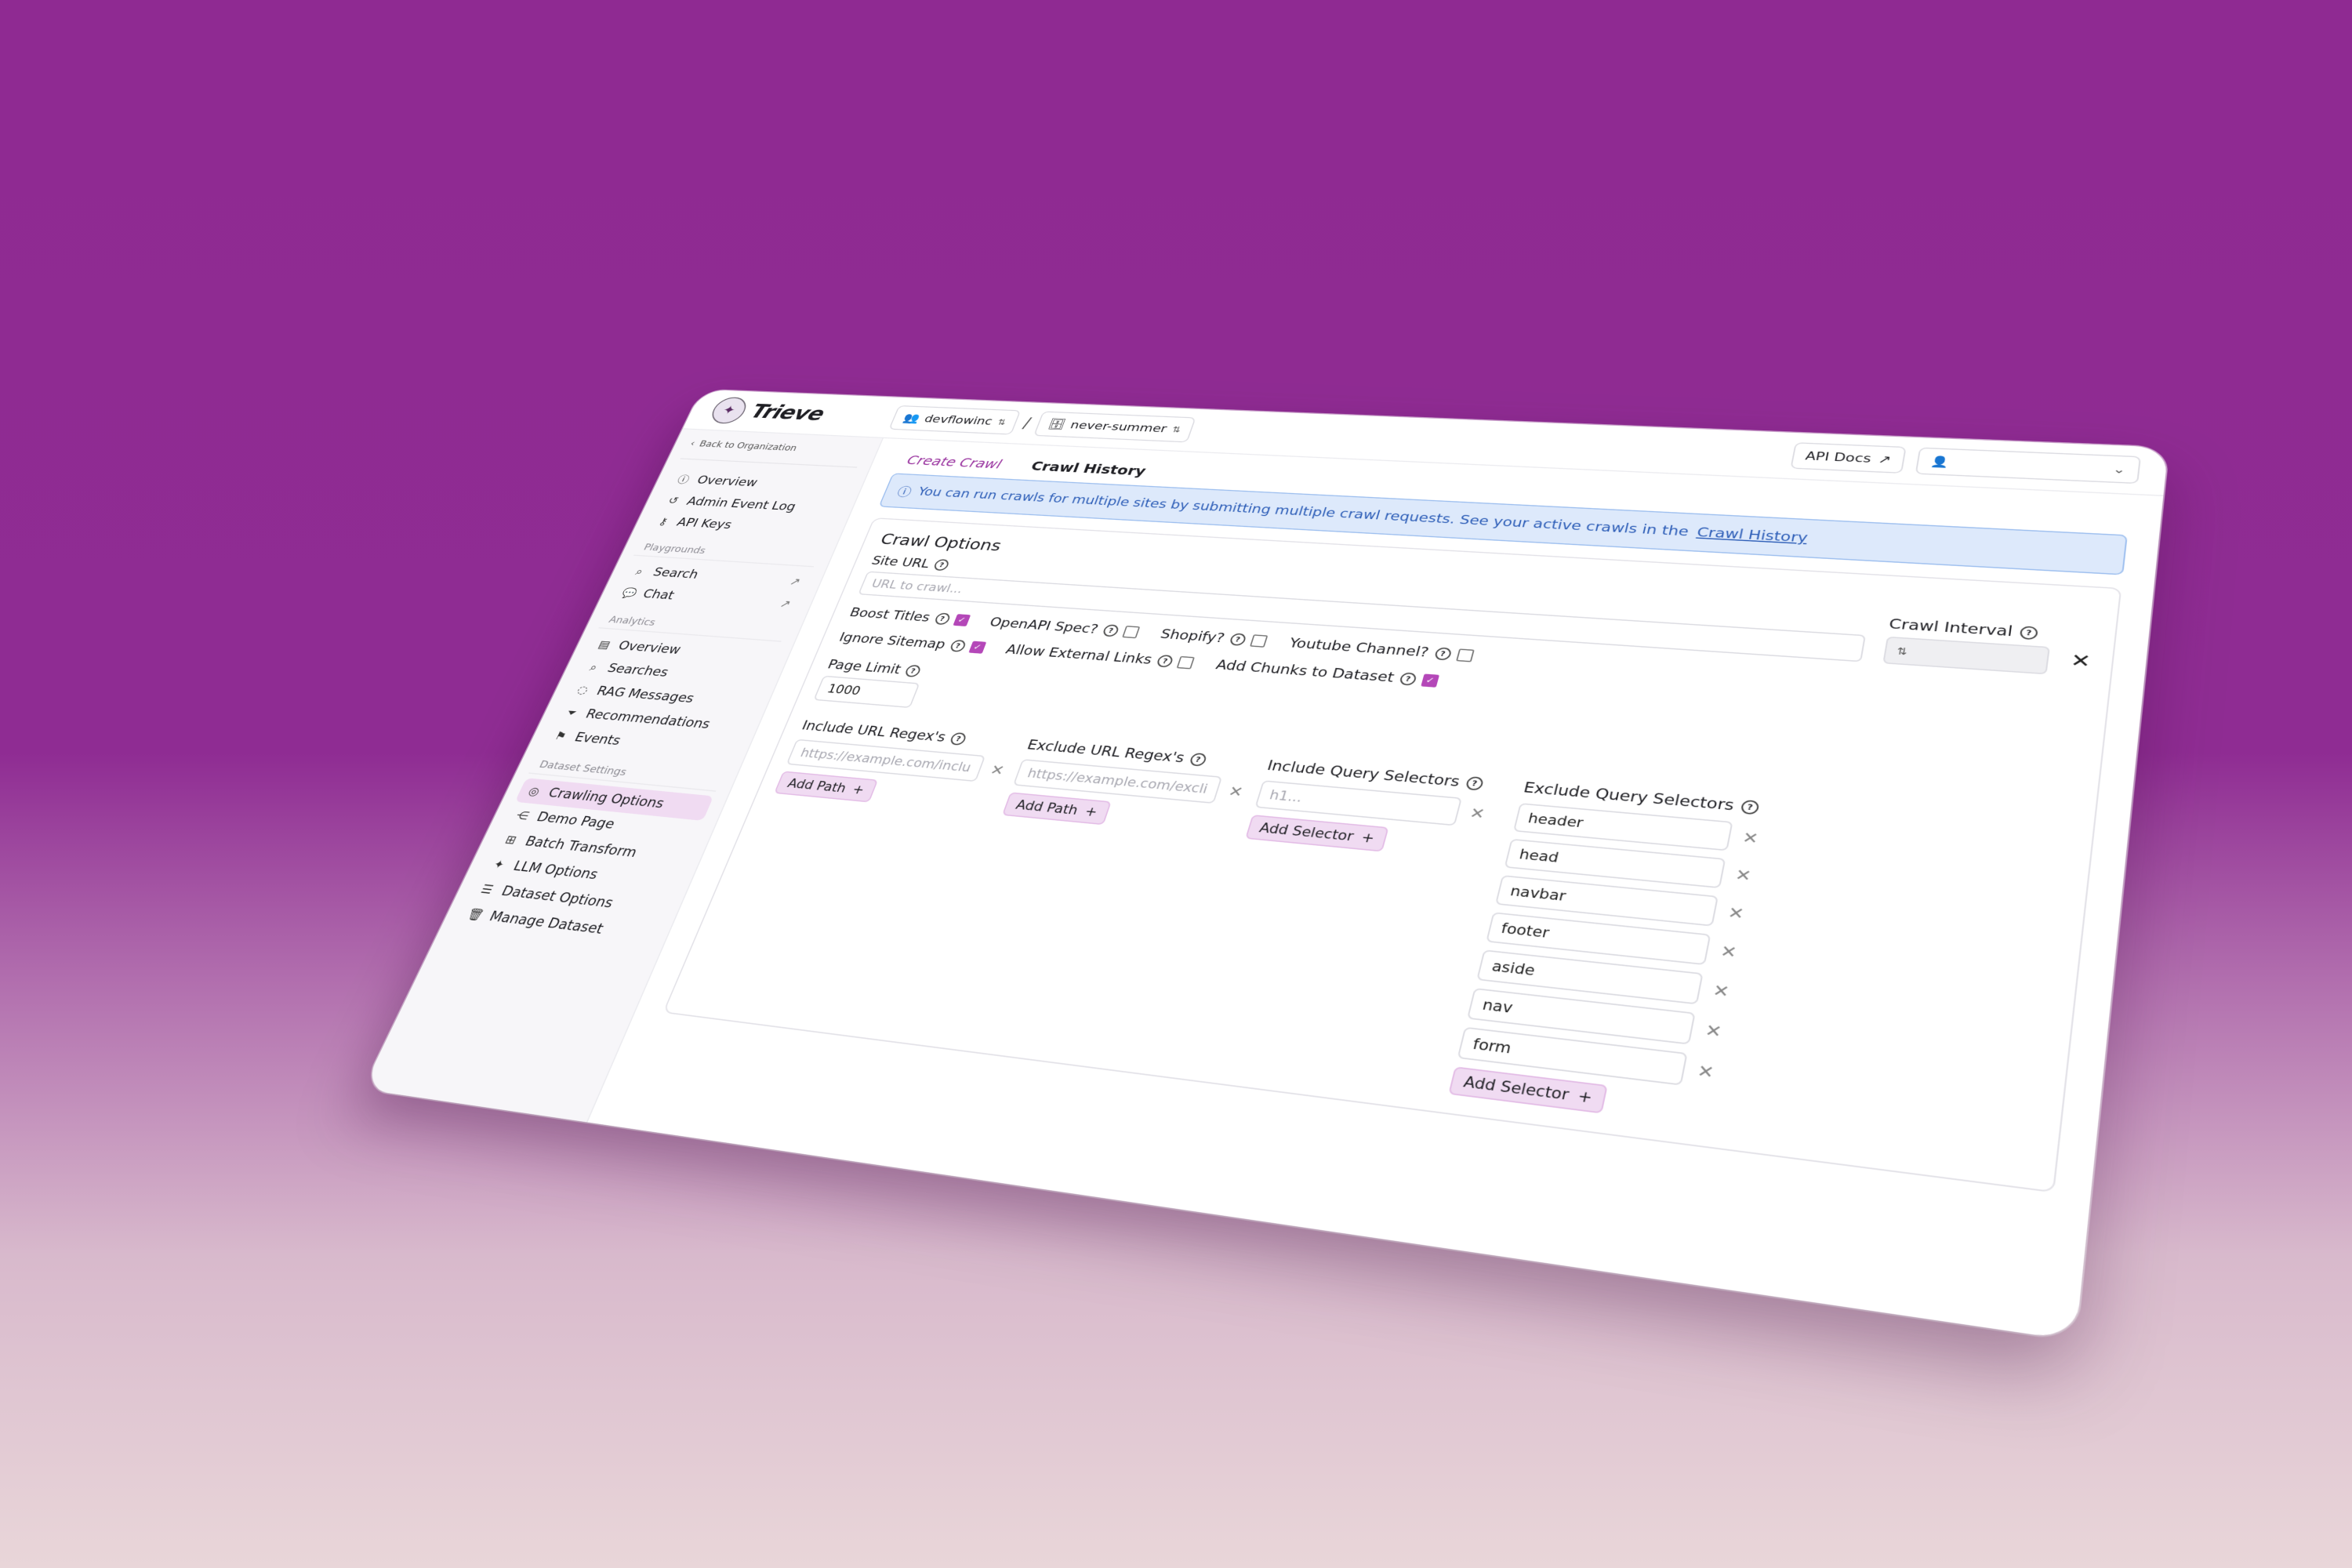 Image resolution: width=2352 pixels, height=1568 pixels. I want to click on search-icon: ⌕, so click(639, 571).